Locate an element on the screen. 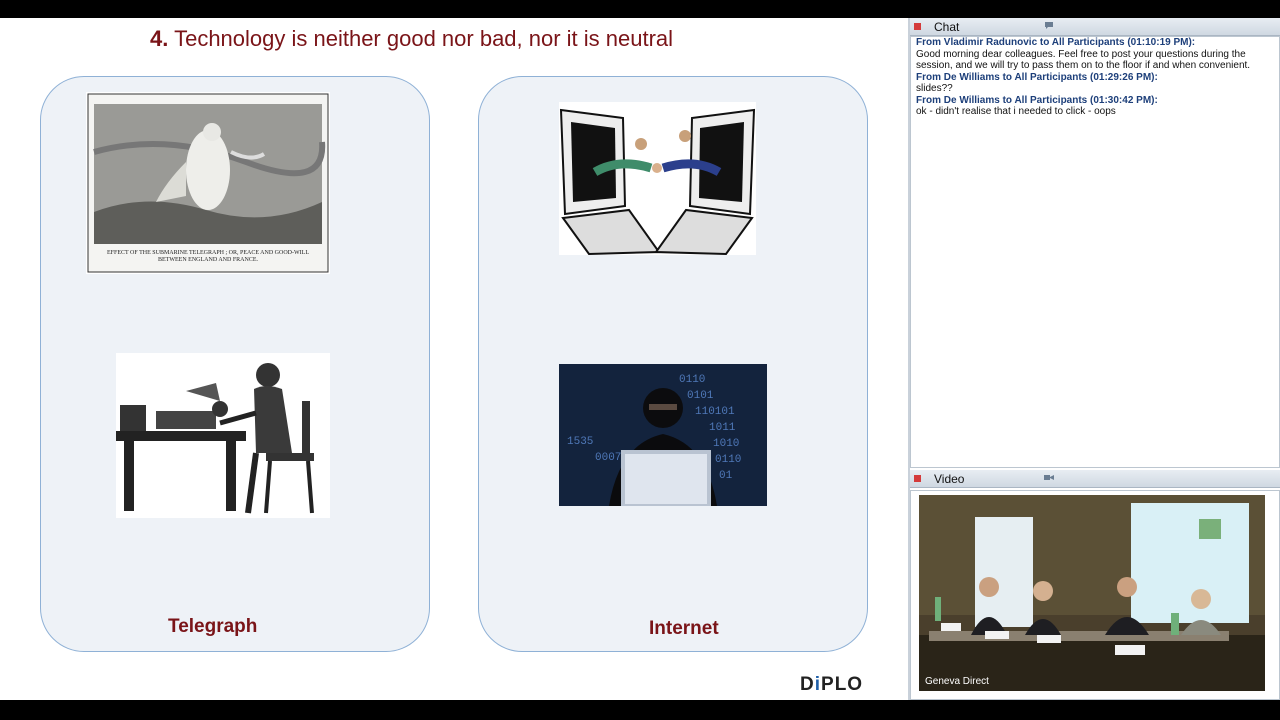 Image resolution: width=1280 pixels, height=720 pixels. internet-caption: Internet is located at coordinates (684, 628).